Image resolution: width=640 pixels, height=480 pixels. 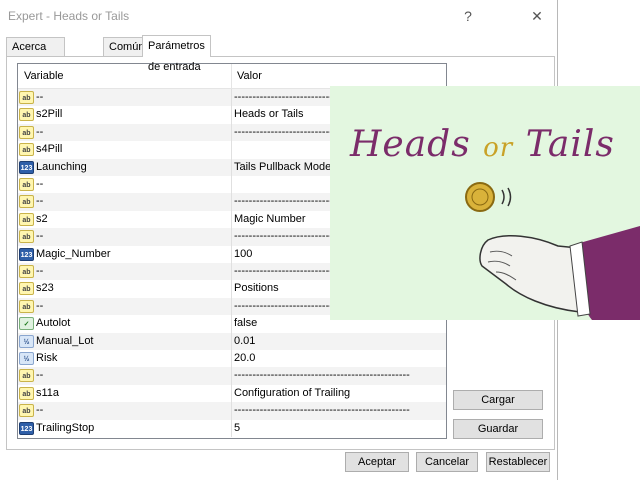 I want to click on variable-name: s2, so click(x=42, y=218).